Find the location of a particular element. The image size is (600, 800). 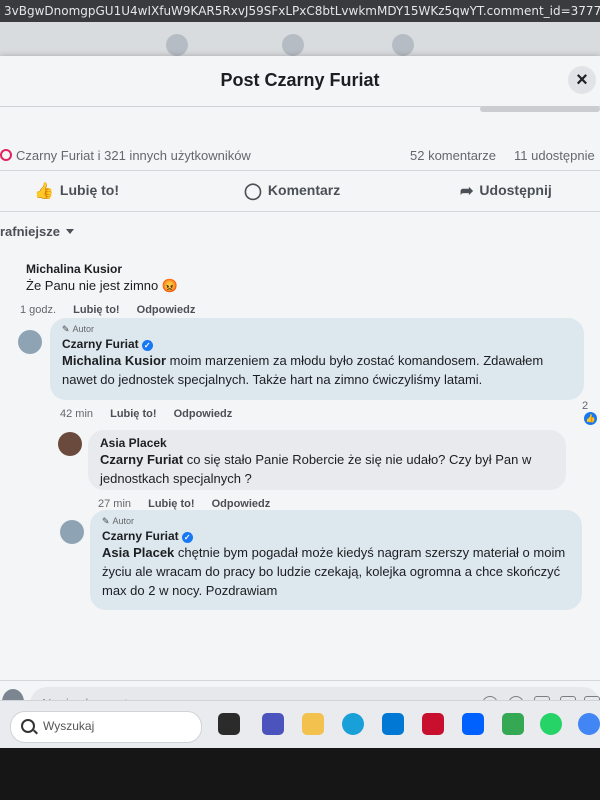

like-button: 👍 Lubię to! is located at coordinates (76, 191).